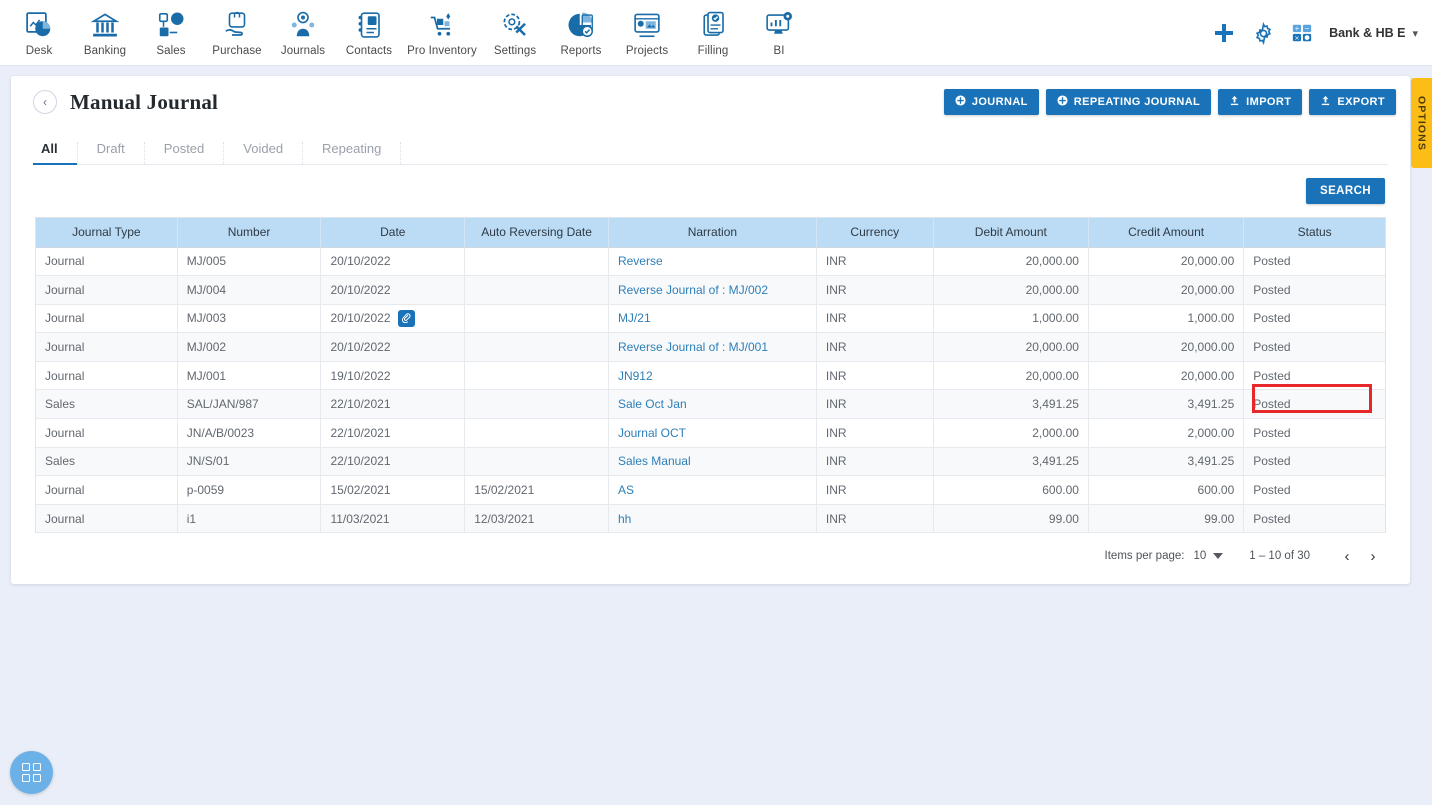 This screenshot has width=1432, height=805. I want to click on column-header-date: Date, so click(393, 233).